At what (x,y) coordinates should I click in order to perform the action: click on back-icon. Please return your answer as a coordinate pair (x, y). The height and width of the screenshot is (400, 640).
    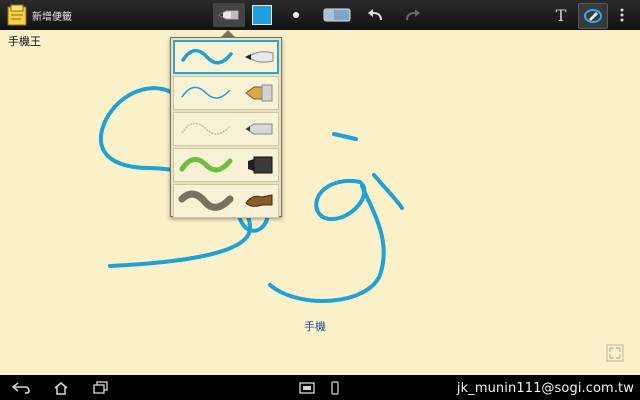
    Looking at the image, I should click on (21, 387).